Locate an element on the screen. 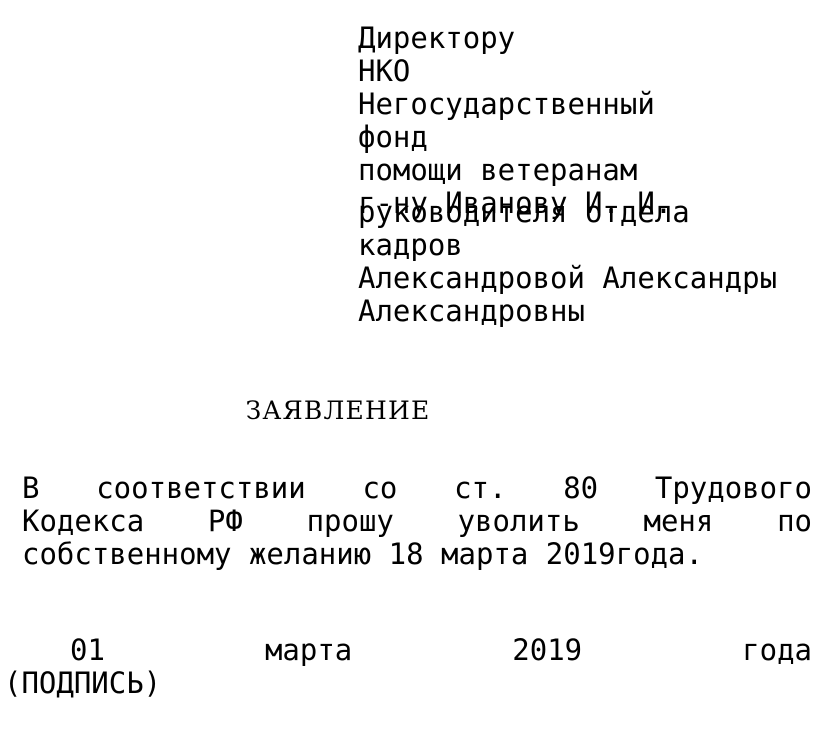 This screenshot has width=836, height=730. applicant-line-1: руководителя отдела is located at coordinates (524, 212).